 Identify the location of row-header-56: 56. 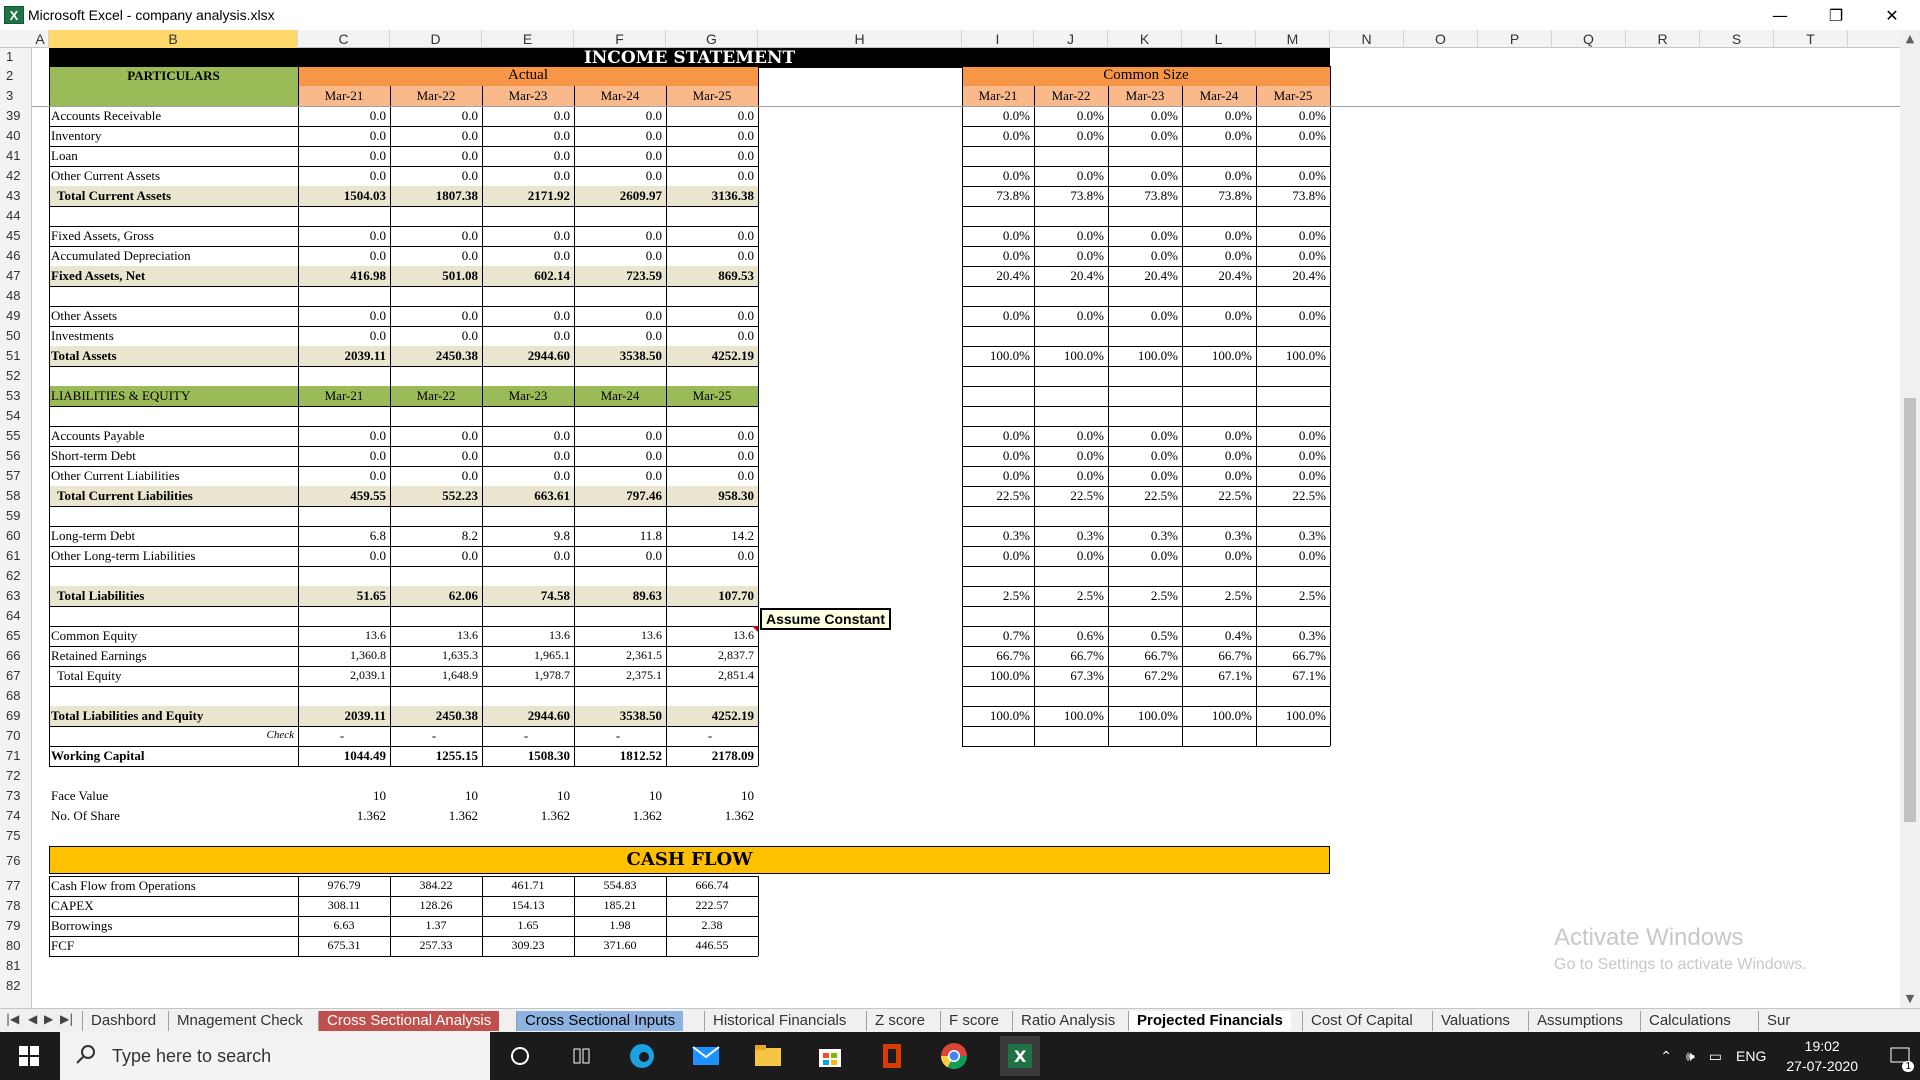
(16, 456).